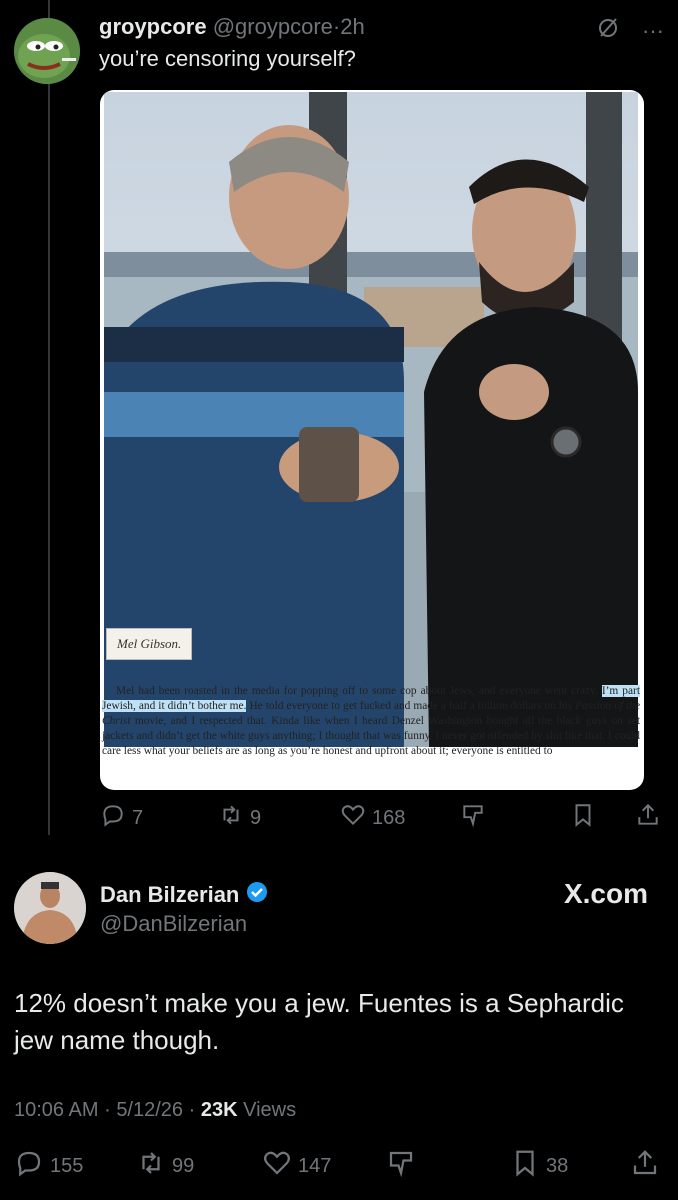 This screenshot has width=678, height=1200. I want to click on views-label: Views, so click(270, 1110).